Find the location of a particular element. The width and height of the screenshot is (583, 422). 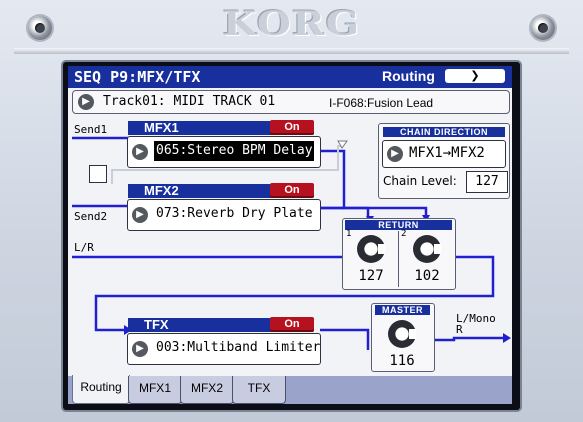

send1-label: Send1 is located at coordinates (91, 129).